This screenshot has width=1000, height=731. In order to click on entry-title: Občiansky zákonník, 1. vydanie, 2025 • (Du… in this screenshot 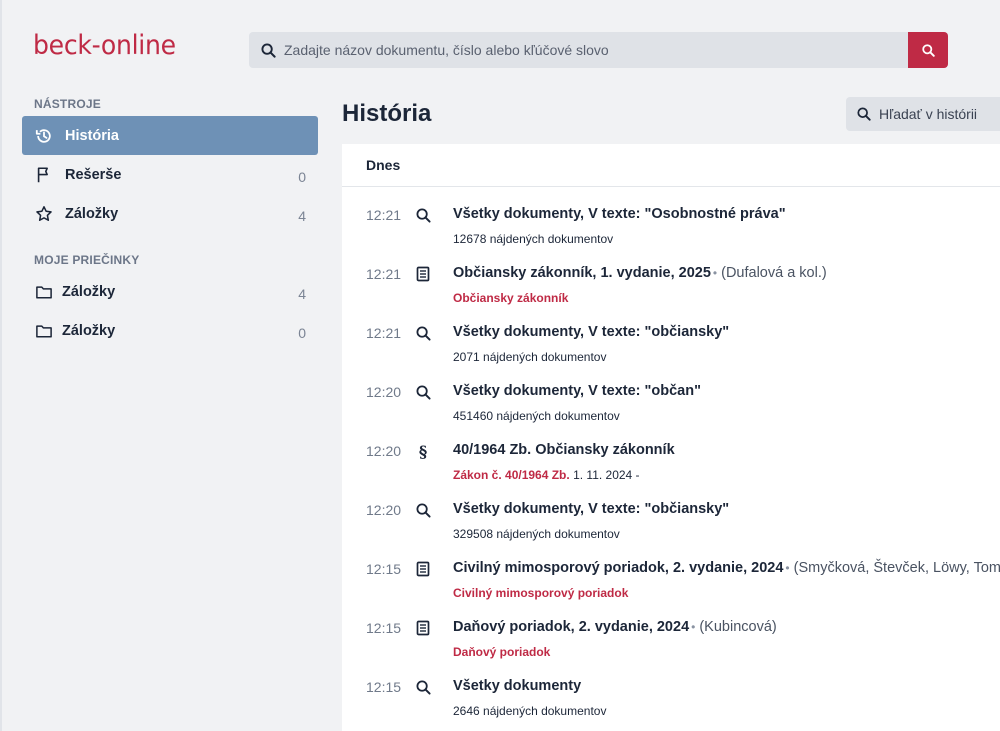, I will do `click(640, 273)`.